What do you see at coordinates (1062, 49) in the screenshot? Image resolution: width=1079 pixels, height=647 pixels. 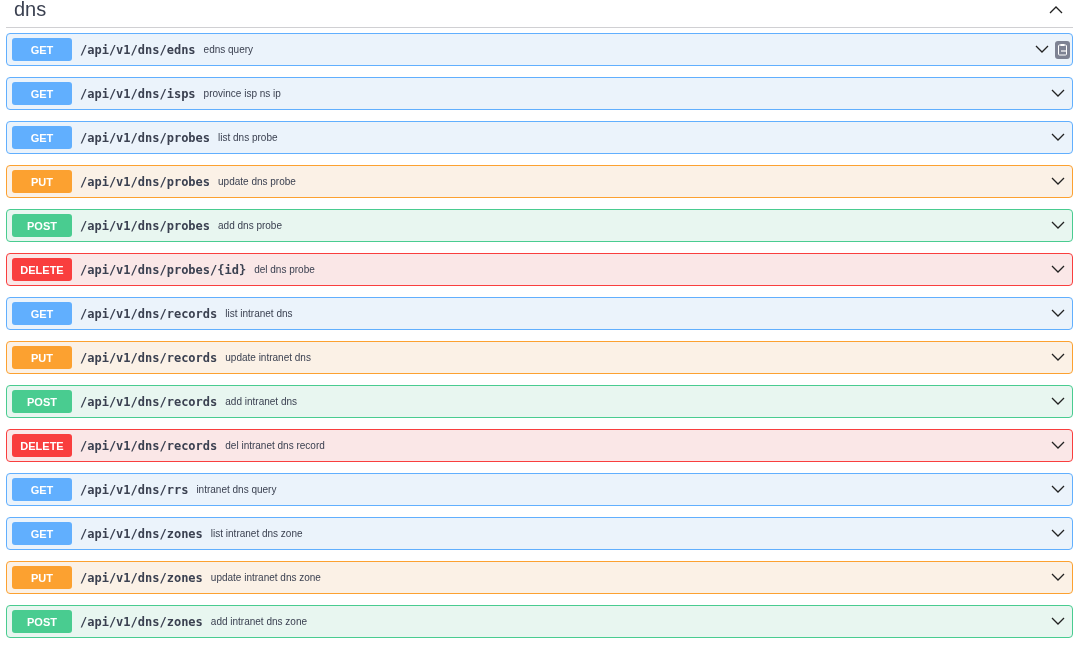 I see `clipboard-icon` at bounding box center [1062, 49].